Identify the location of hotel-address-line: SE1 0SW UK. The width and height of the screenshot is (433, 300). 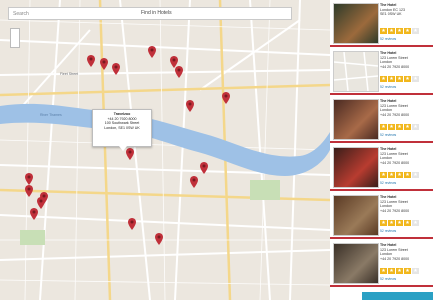
(391, 14).